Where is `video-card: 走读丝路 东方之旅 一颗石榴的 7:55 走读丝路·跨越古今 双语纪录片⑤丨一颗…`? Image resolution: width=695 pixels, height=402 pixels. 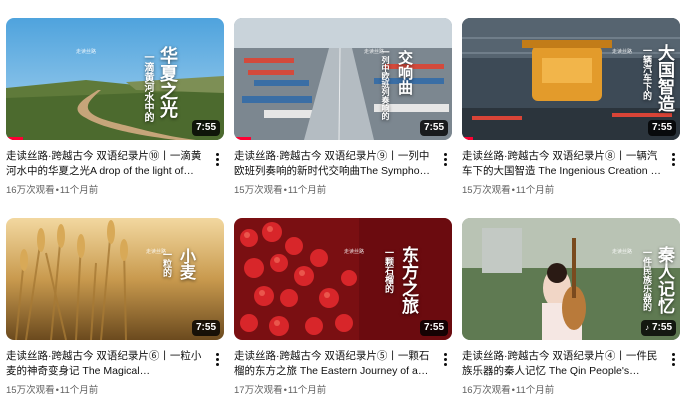 video-card: 走读丝路 东方之旅 一颗石榴的 7:55 走读丝路·跨越古今 双语纪录片⑤丨一颗… is located at coordinates (343, 307).